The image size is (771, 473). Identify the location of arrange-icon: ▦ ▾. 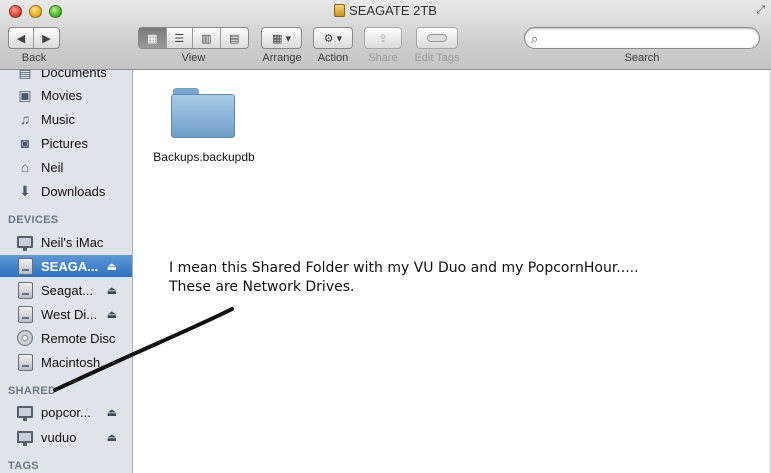
(281, 38).